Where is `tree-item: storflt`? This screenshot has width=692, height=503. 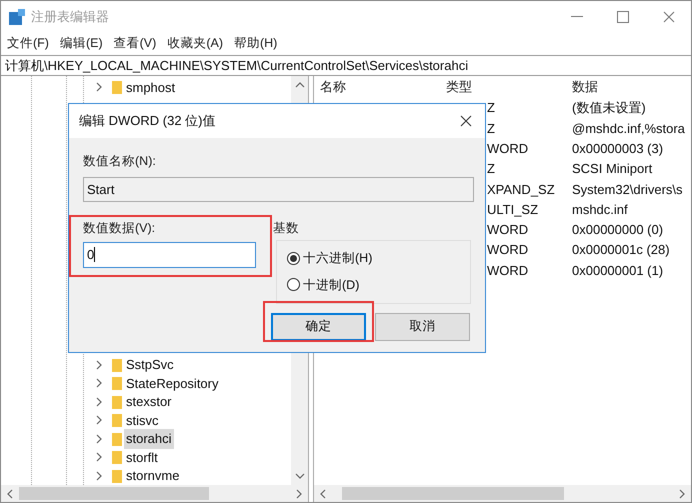 tree-item: storflt is located at coordinates (142, 457).